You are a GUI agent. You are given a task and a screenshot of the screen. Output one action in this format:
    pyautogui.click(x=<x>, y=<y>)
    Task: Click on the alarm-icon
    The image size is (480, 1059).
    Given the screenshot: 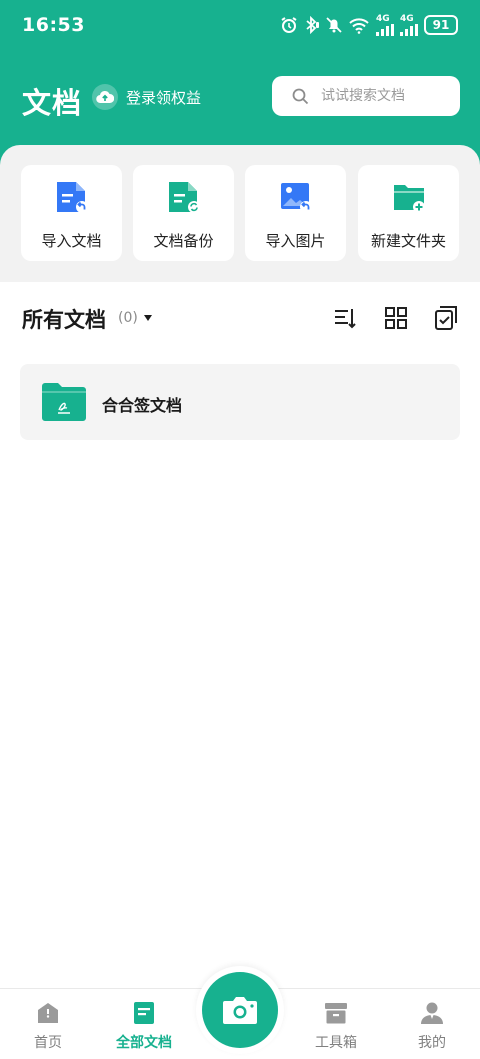 What is the action you would take?
    pyautogui.click(x=289, y=25)
    